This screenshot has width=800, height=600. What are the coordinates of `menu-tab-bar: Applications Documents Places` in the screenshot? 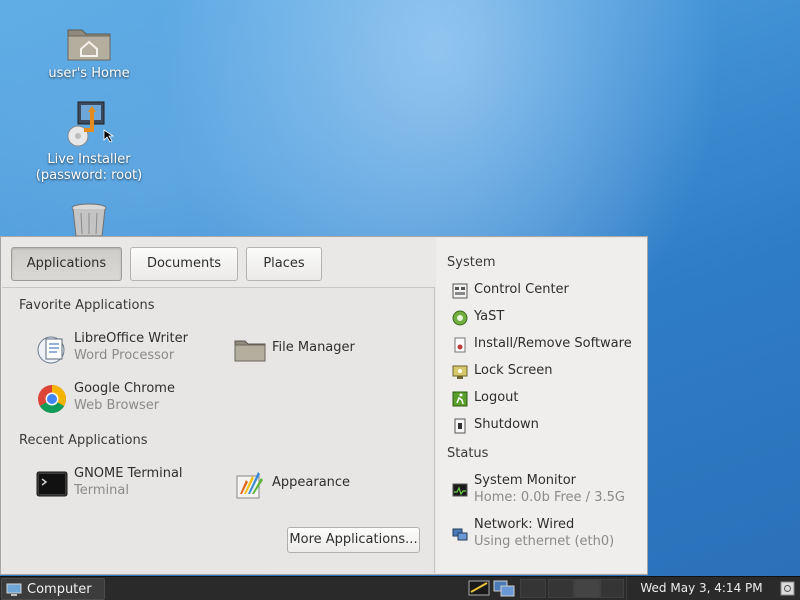 It's located at (218, 263).